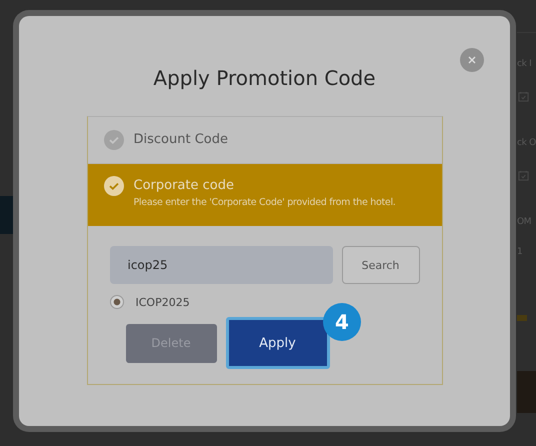  What do you see at coordinates (265, 195) in the screenshot?
I see `code-option: Corporate code Please enter the 'Corporate Code' provided from the hotel.` at bounding box center [265, 195].